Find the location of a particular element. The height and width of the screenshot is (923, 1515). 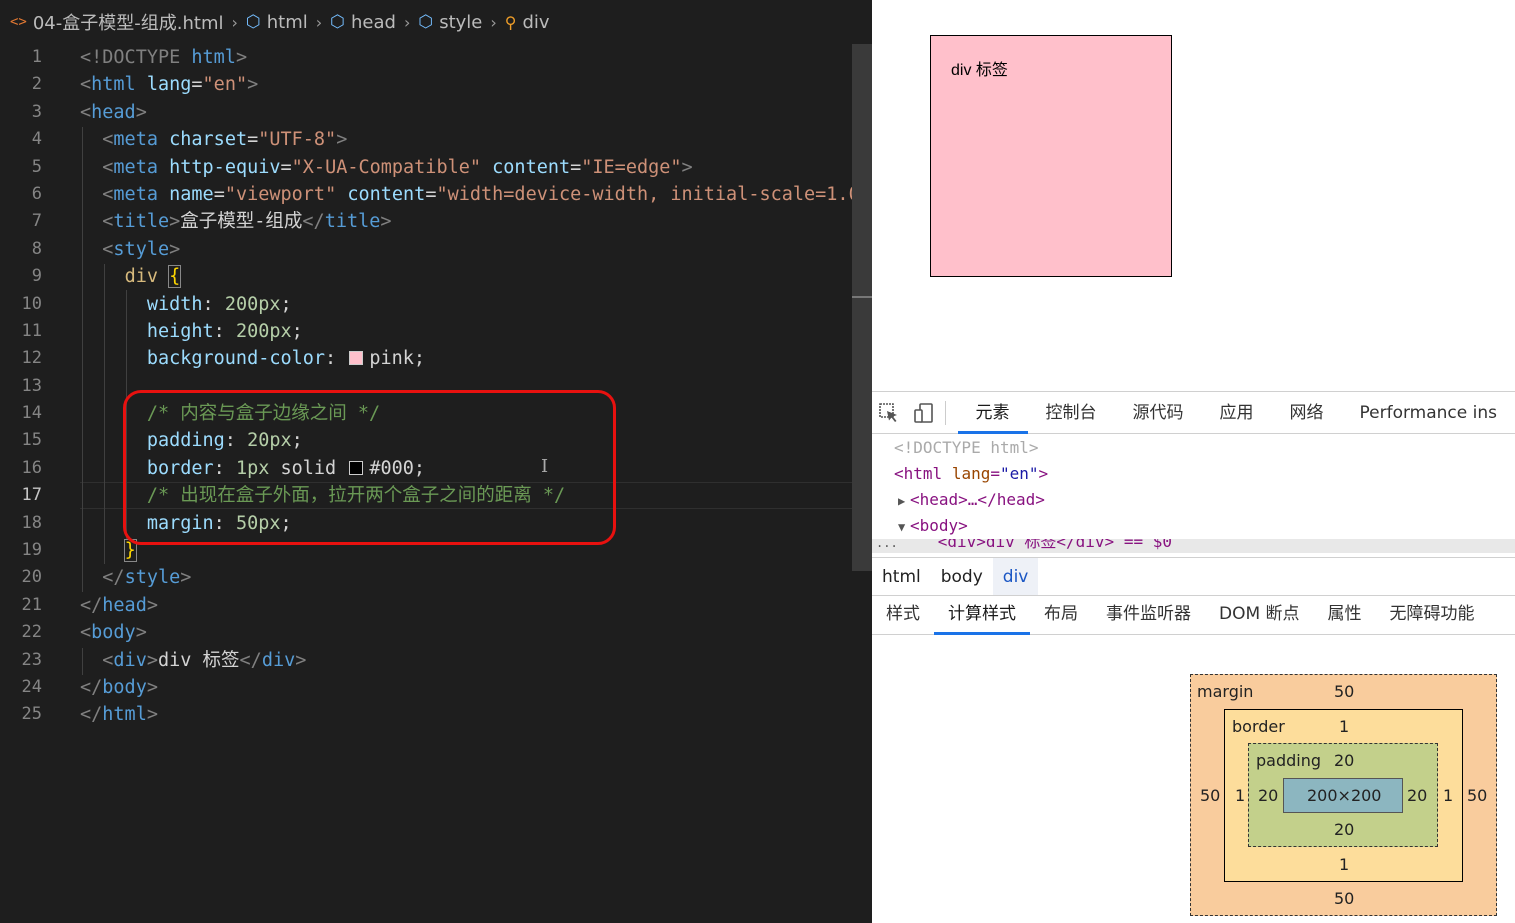

token: div is located at coordinates (141, 277).